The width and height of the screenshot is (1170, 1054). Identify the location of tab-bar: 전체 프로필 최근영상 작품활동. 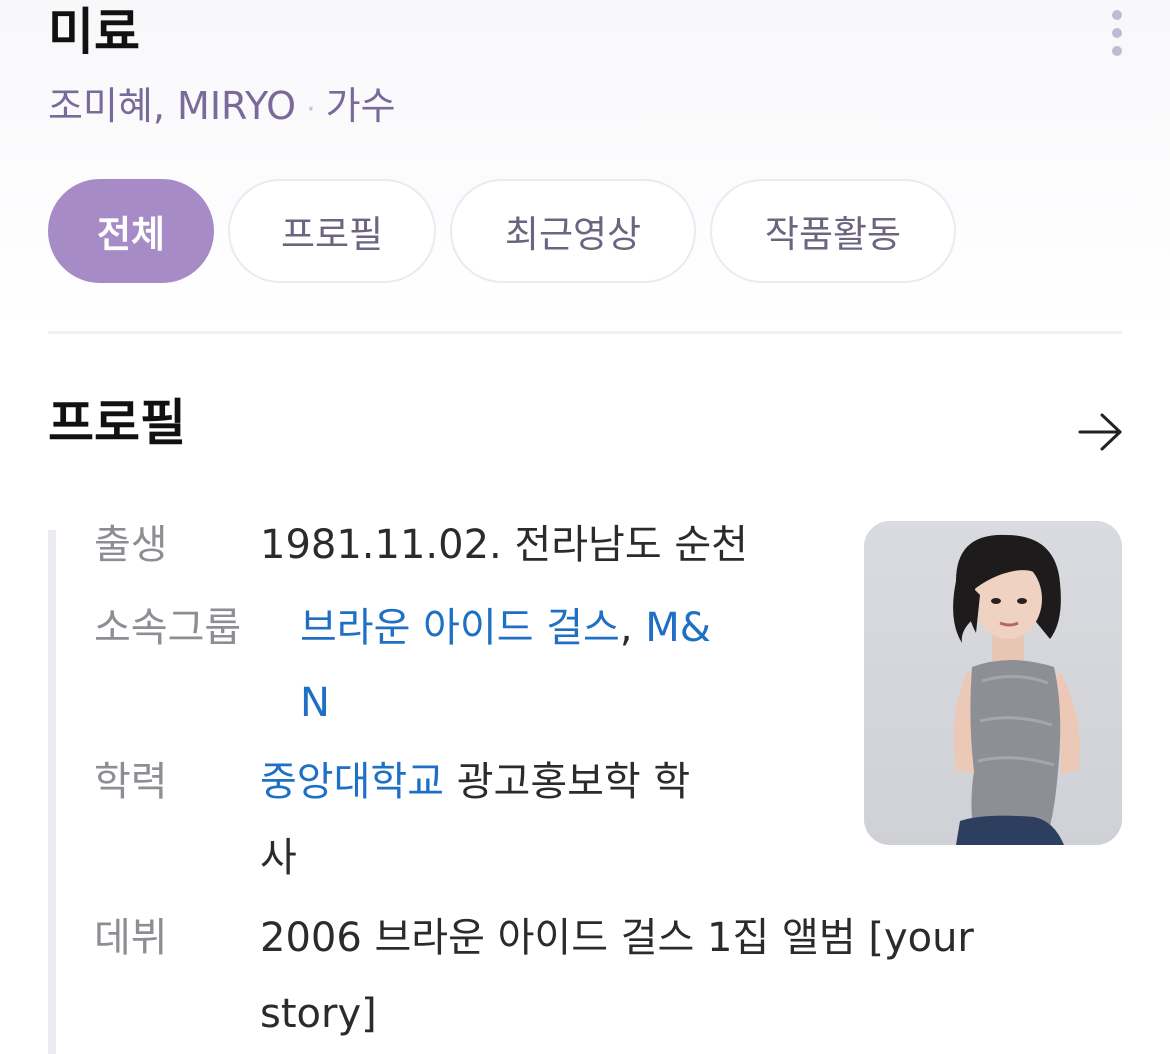
(502, 231).